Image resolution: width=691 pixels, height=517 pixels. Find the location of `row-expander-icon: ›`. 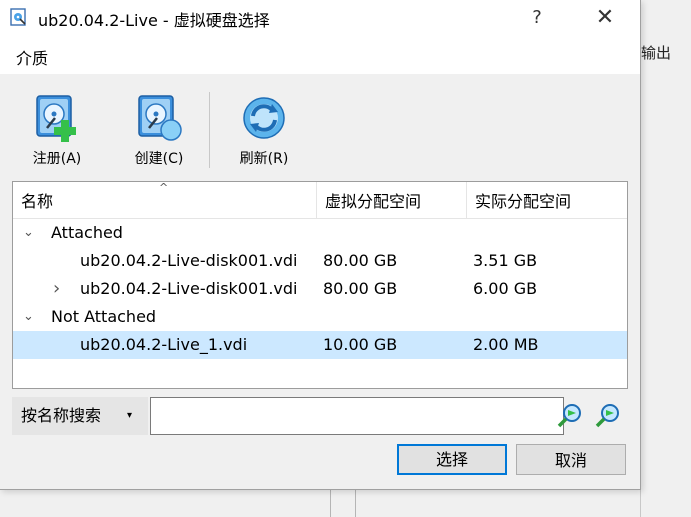

row-expander-icon: › is located at coordinates (56, 289).